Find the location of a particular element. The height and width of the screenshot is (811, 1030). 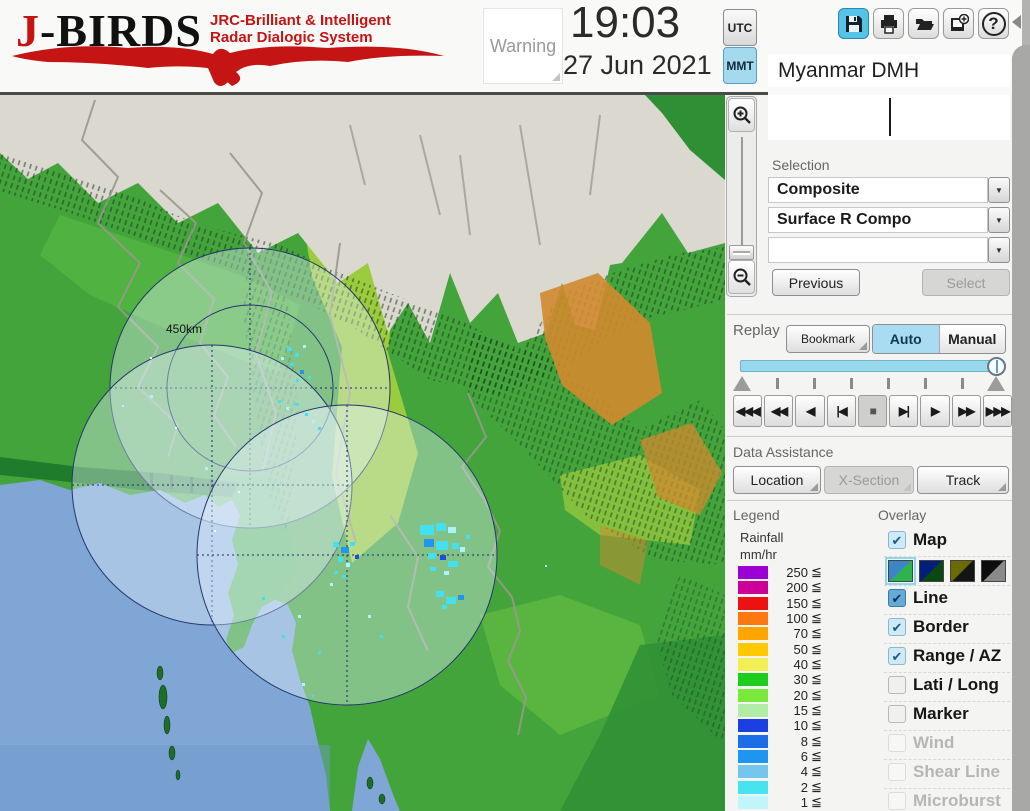

legend-value: 1 is located at coordinates (804, 802).